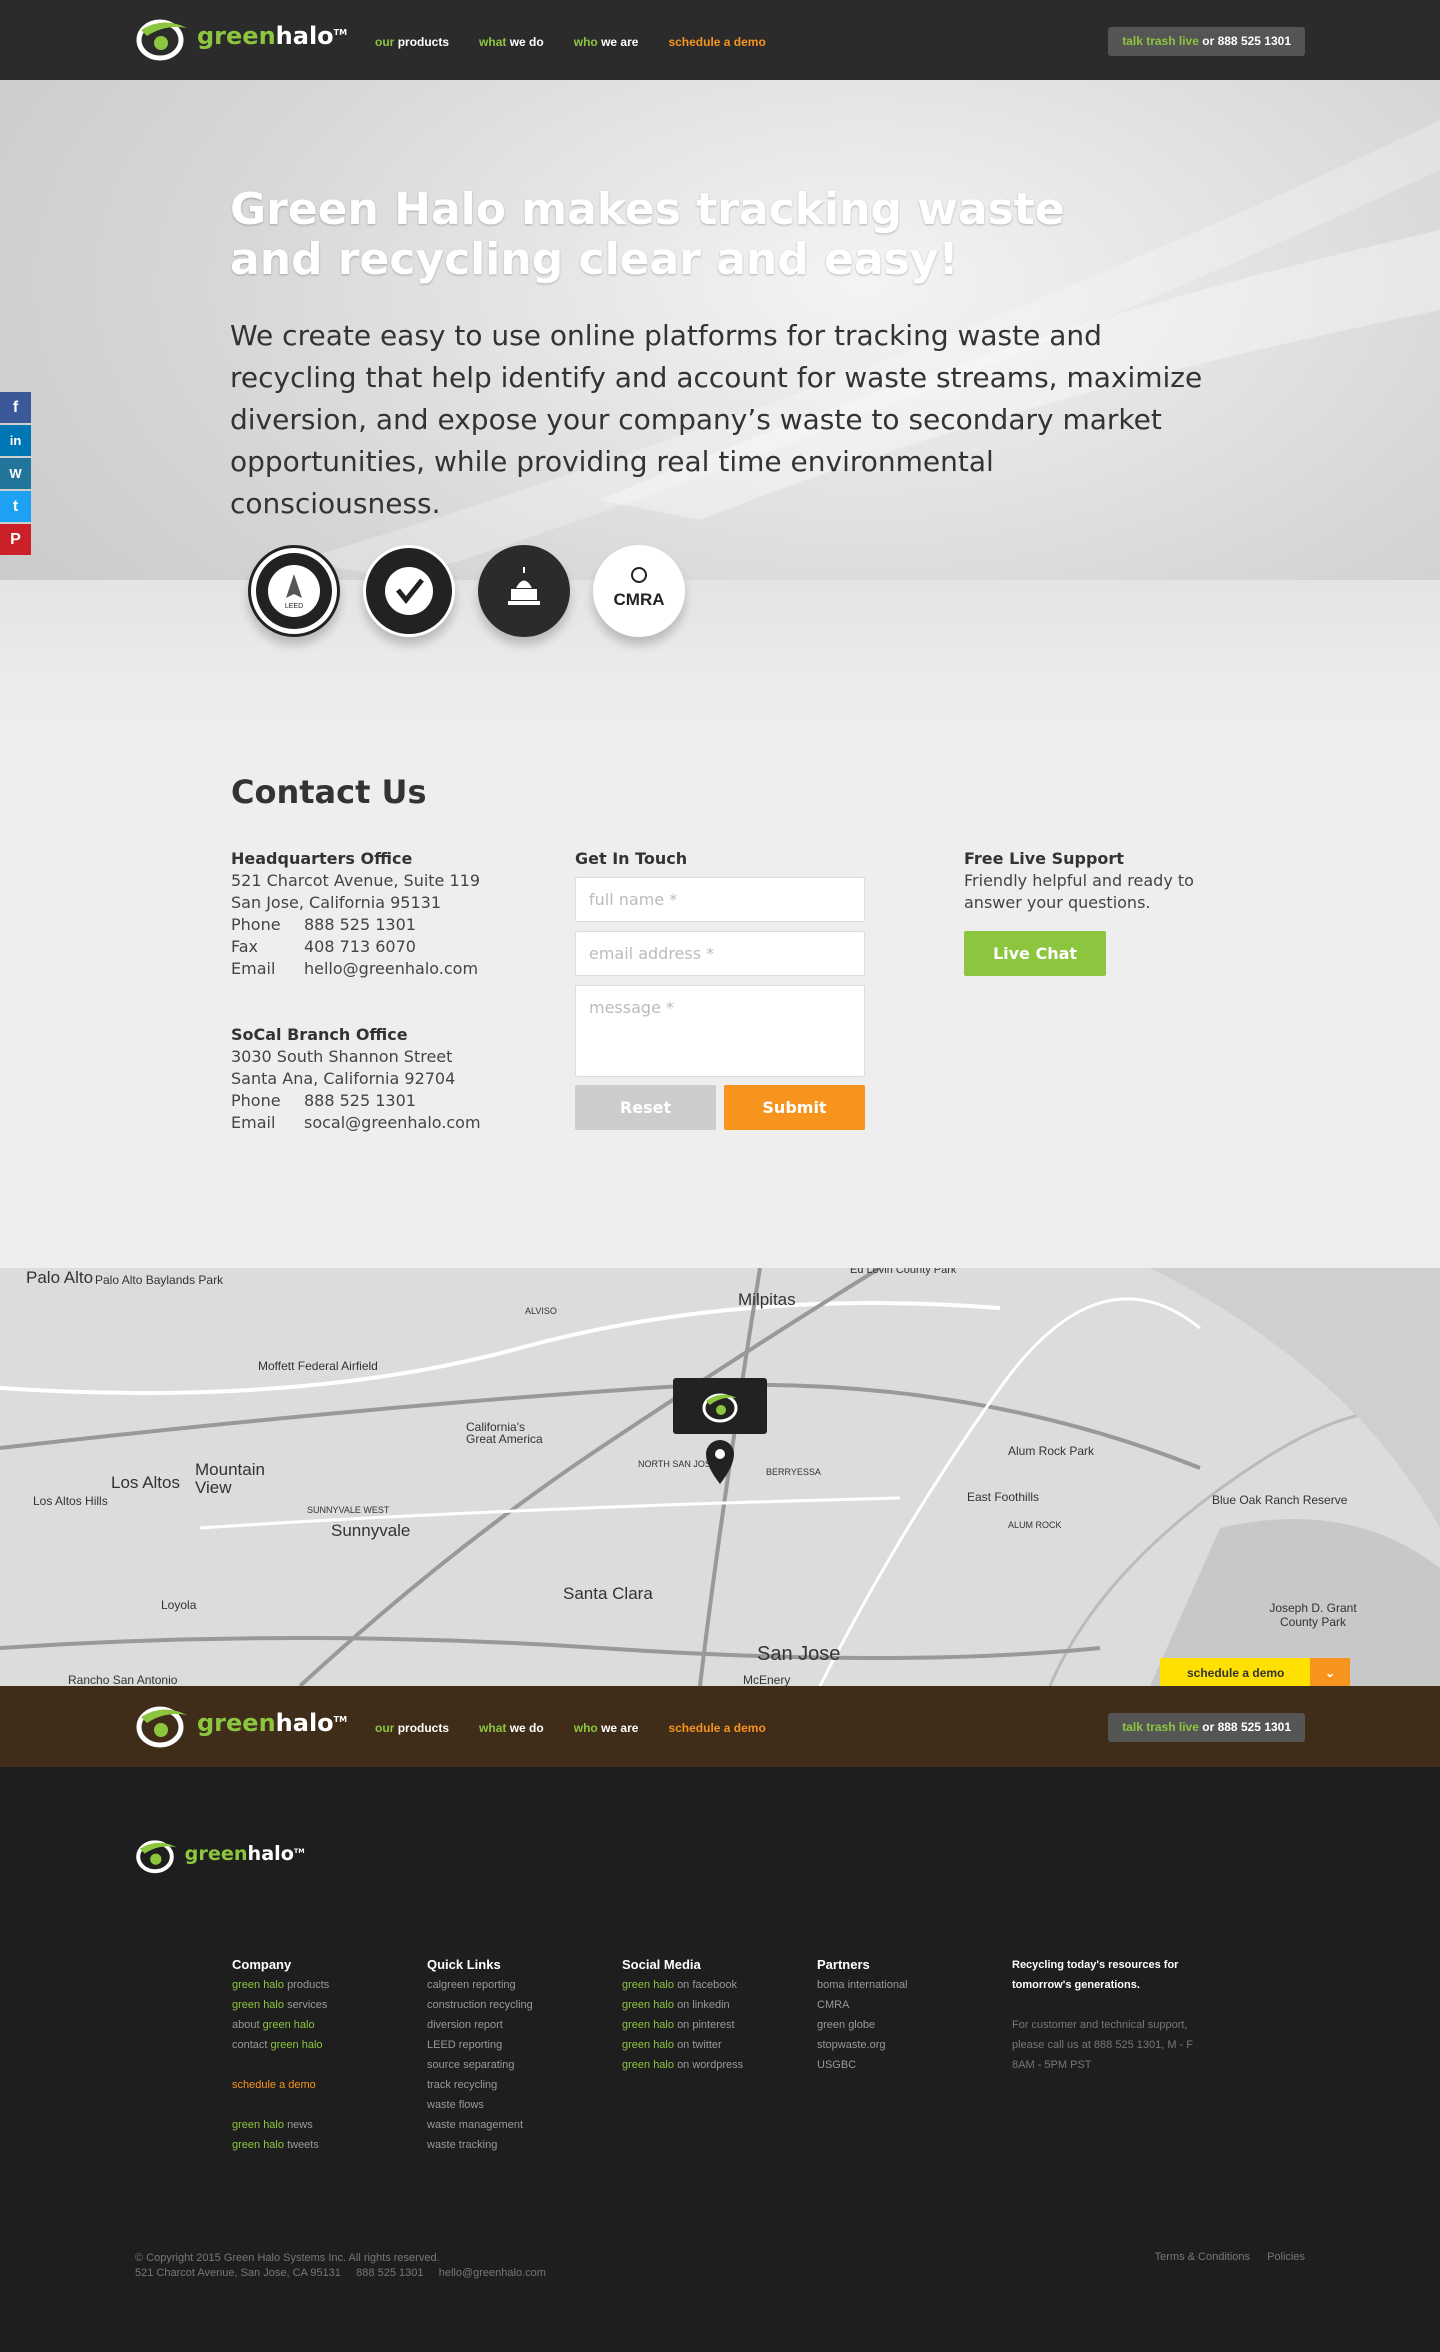 The height and width of the screenshot is (2352, 1440). Describe the element at coordinates (631, 858) in the screenshot. I see `get-in-touch-heading: Get In Touch` at that location.